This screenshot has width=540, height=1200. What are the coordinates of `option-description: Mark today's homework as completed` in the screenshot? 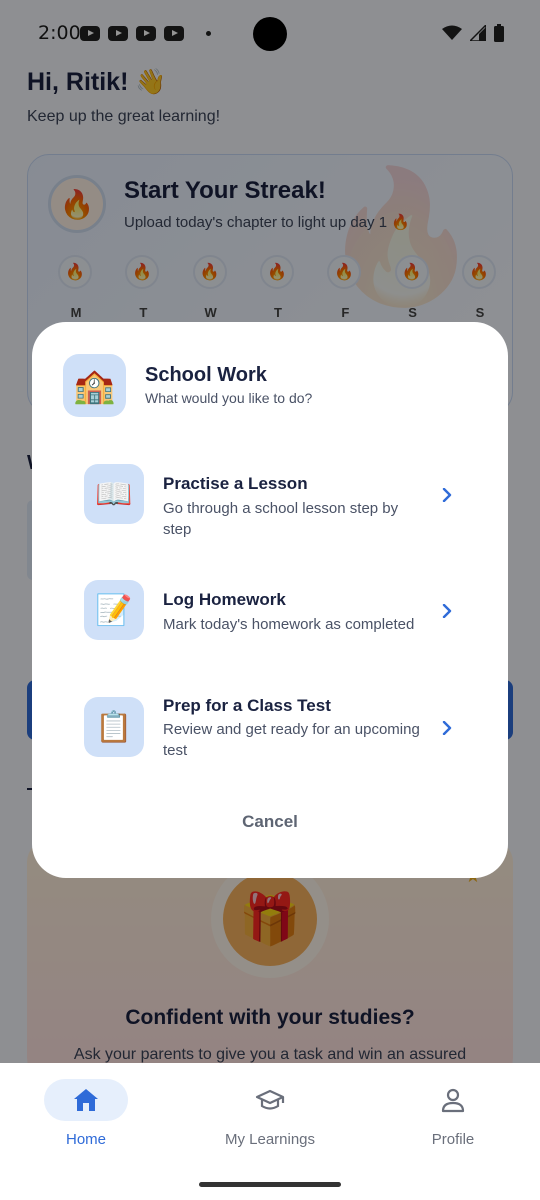 It's located at (289, 624).